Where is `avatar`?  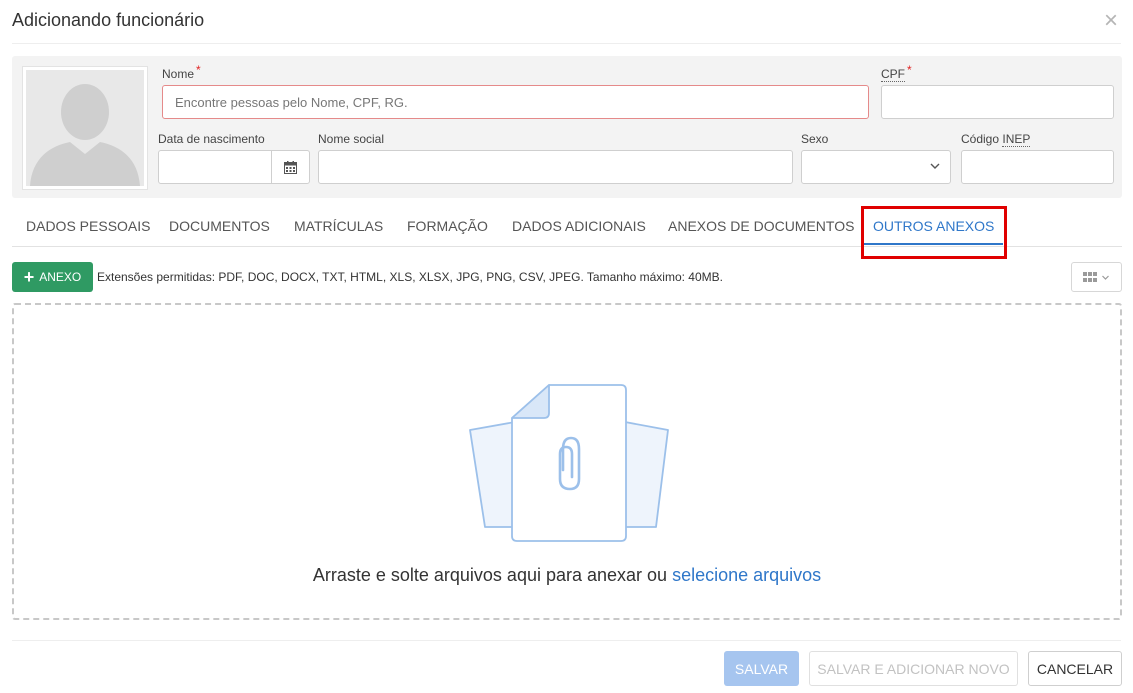 avatar is located at coordinates (85, 128).